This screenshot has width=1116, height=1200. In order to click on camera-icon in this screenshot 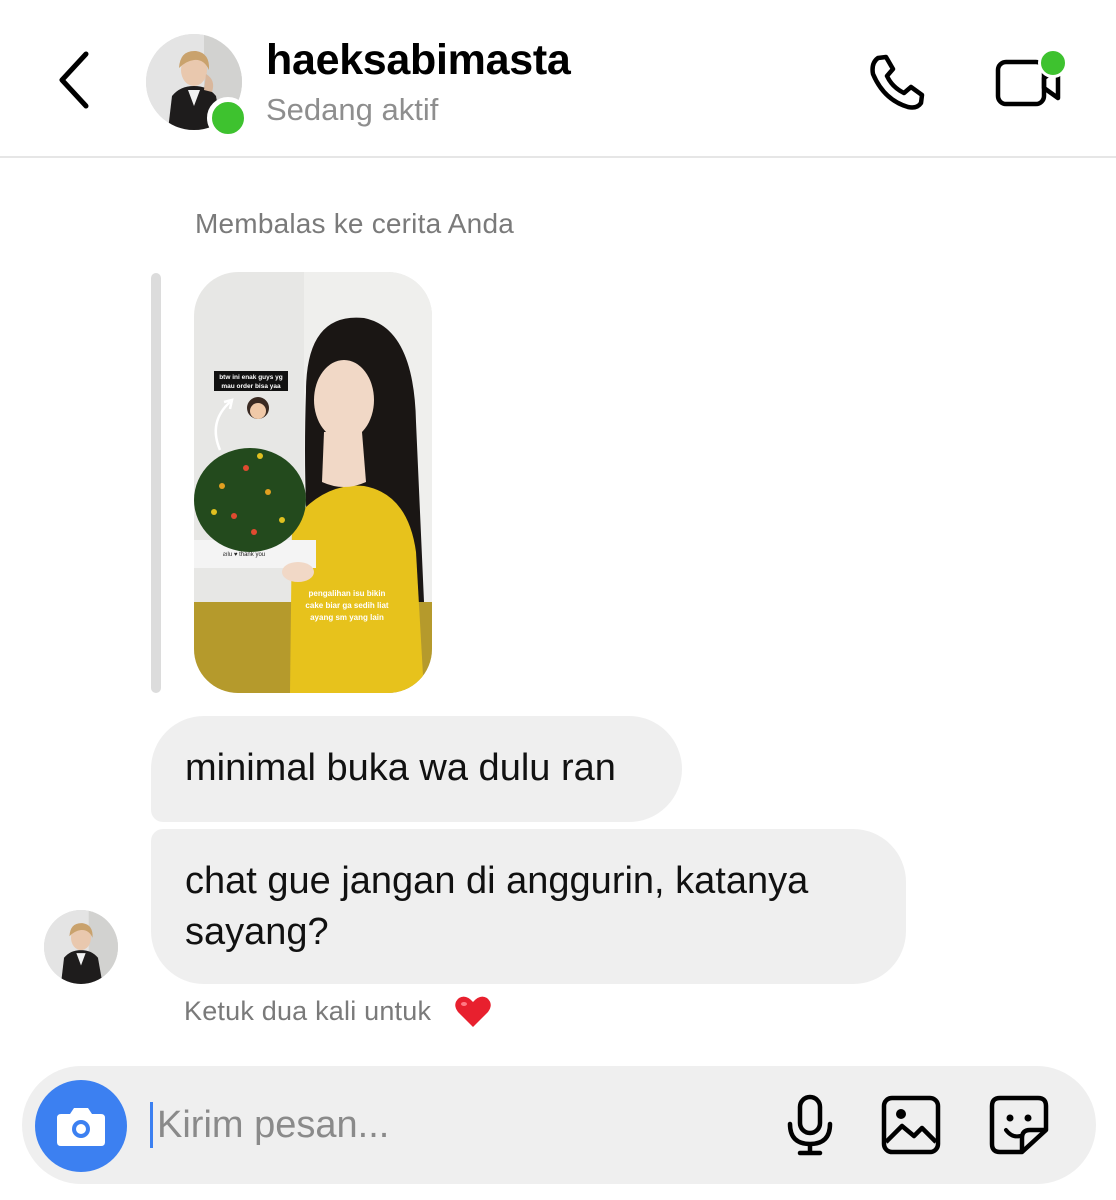, I will do `click(81, 1127)`.